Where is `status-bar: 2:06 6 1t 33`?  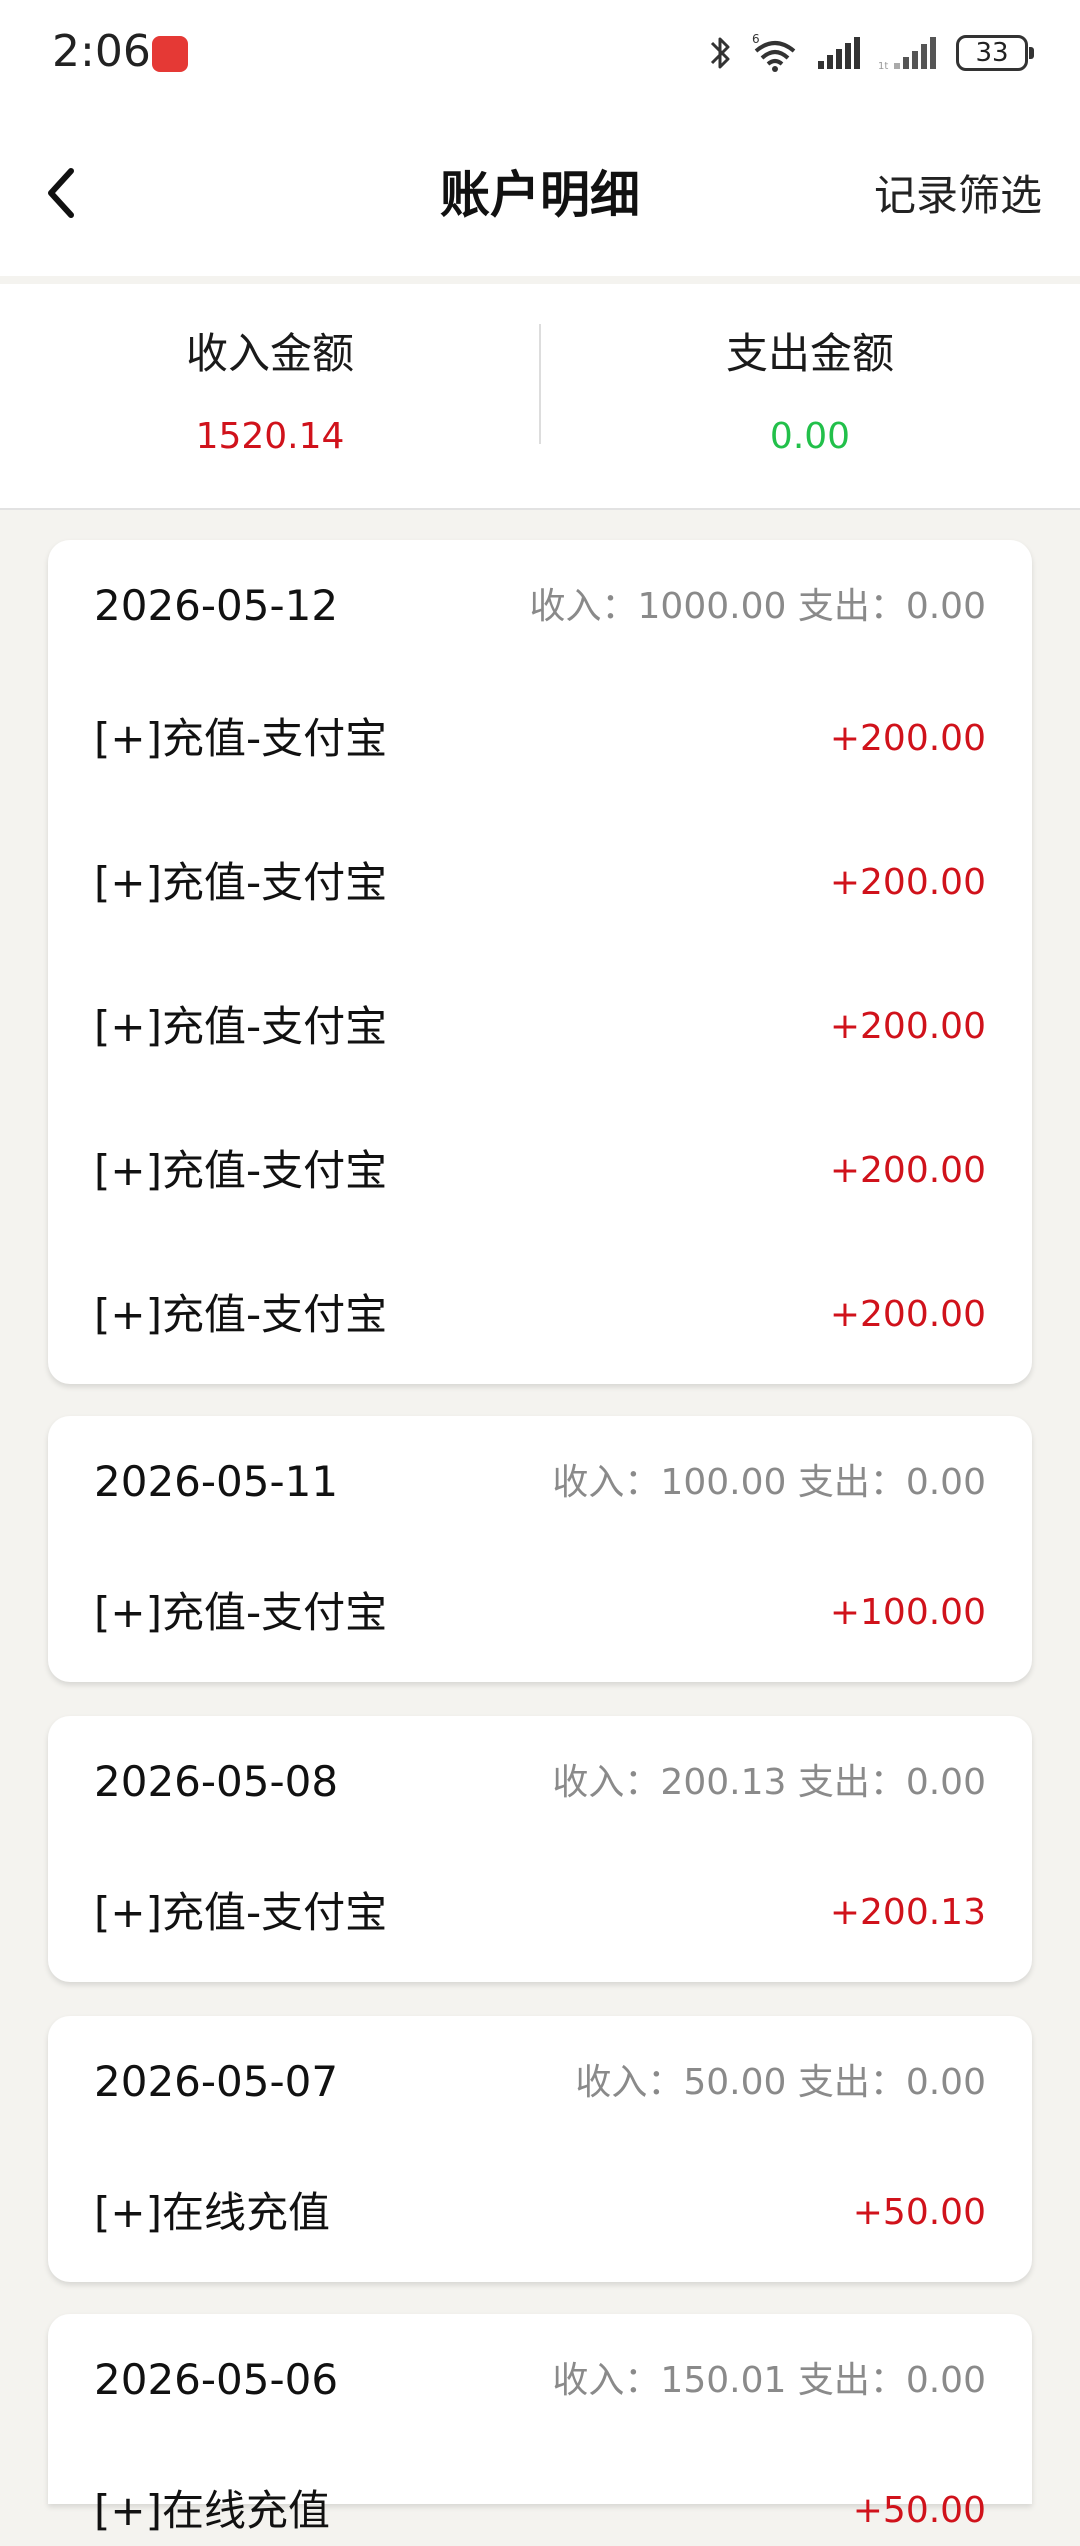
status-bar: 2:06 6 1t 33 is located at coordinates (540, 55).